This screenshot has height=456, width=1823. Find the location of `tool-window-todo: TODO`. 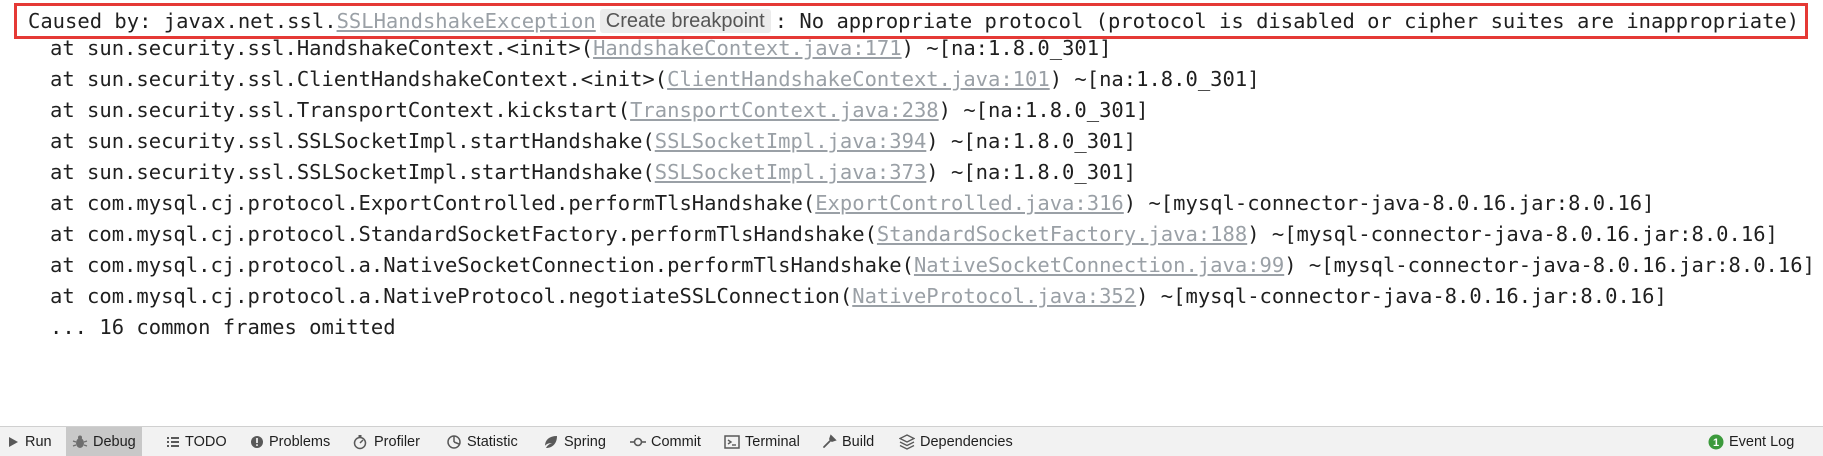

tool-window-todo: TODO is located at coordinates (196, 441).